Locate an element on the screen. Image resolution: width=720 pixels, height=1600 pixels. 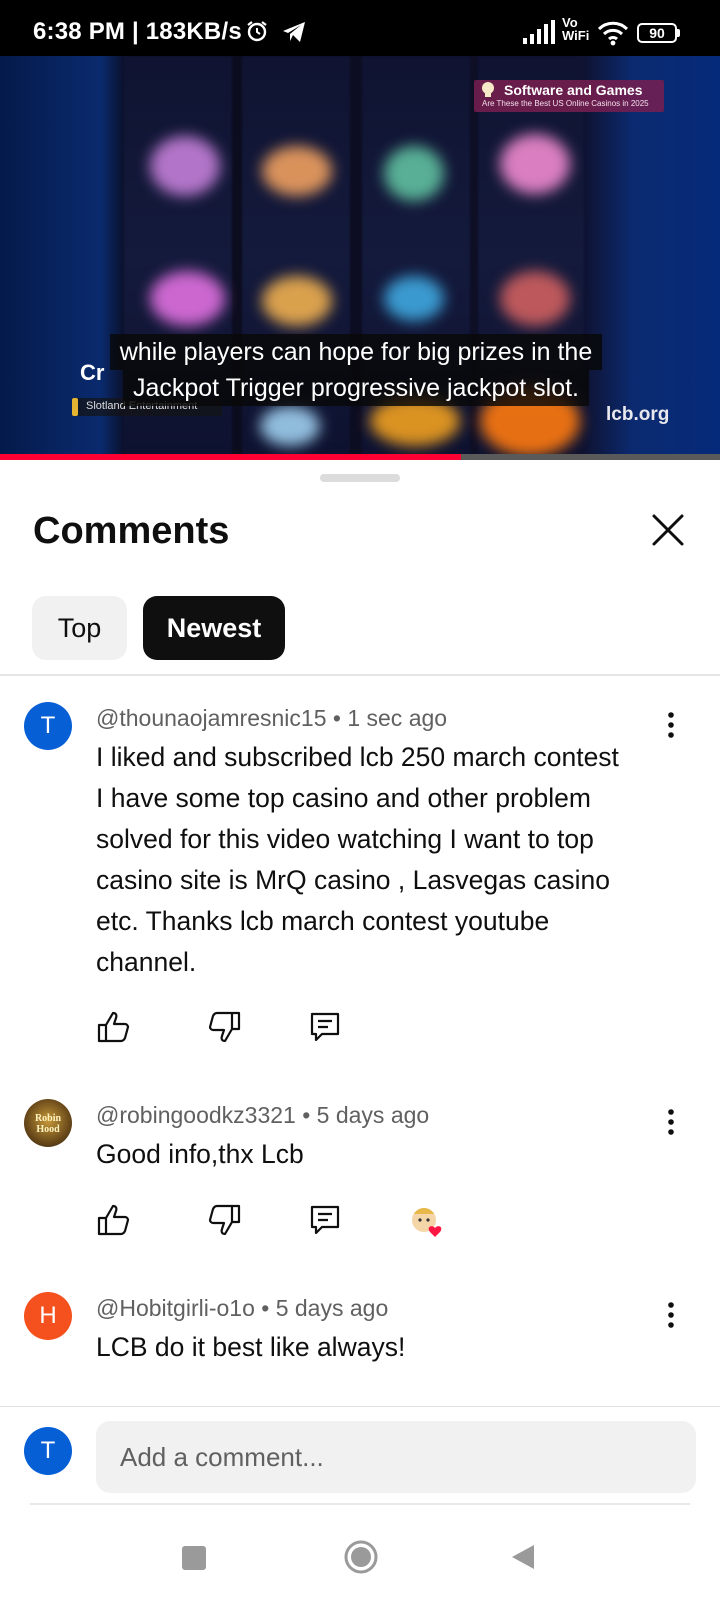
battery-icon: 90 is located at coordinates (658, 33).